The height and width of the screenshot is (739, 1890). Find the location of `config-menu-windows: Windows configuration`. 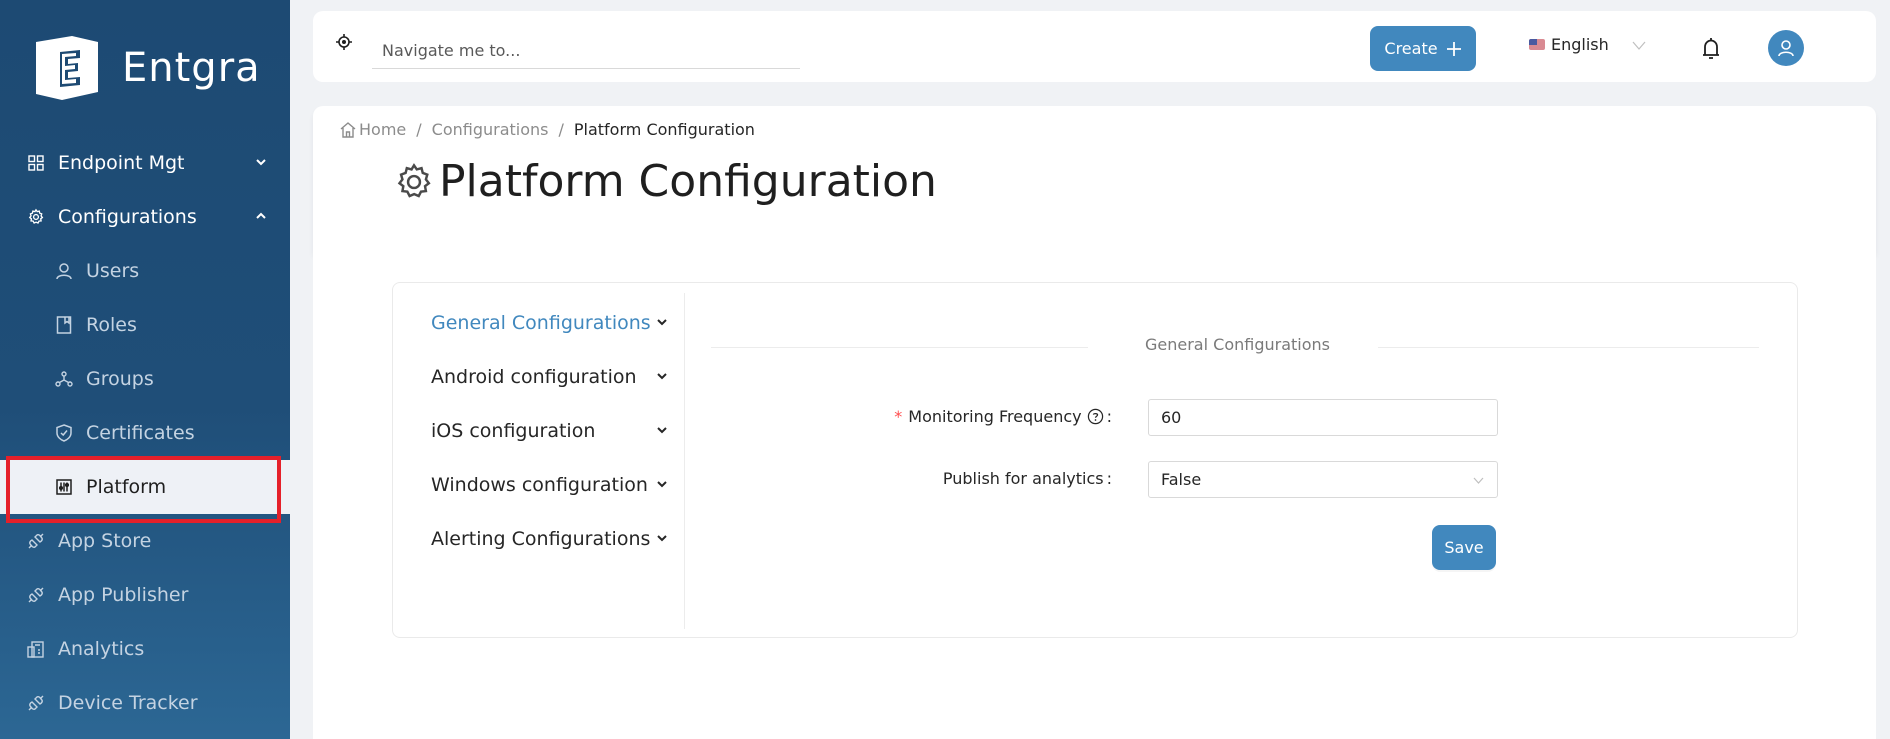

config-menu-windows: Windows configuration is located at coordinates (551, 485).